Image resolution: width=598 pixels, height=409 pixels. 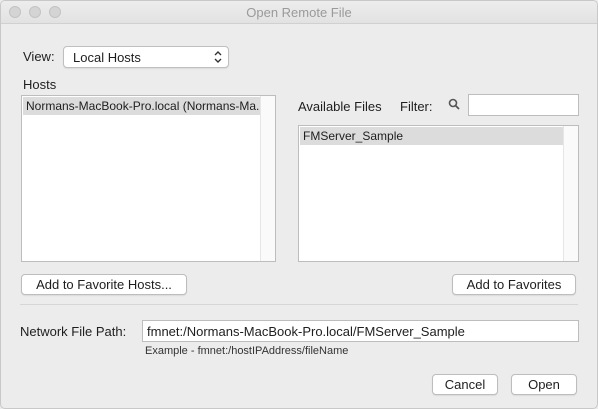 I want to click on view-select-value: Local Hosts, so click(x=107, y=57).